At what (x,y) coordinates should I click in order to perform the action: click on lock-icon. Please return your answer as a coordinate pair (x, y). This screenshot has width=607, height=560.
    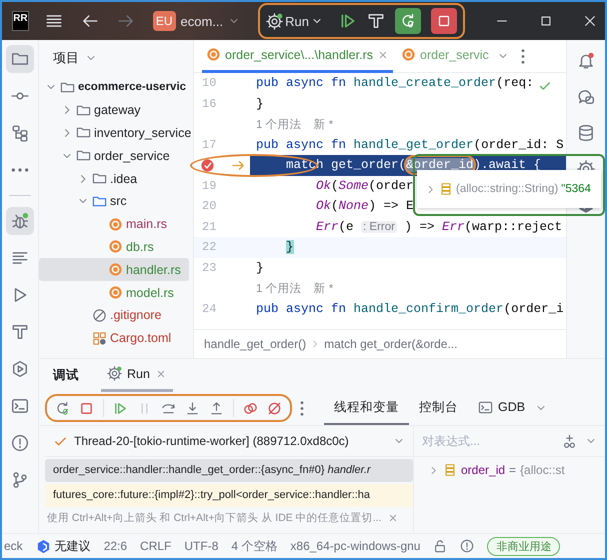
    Looking at the image, I should click on (440, 546).